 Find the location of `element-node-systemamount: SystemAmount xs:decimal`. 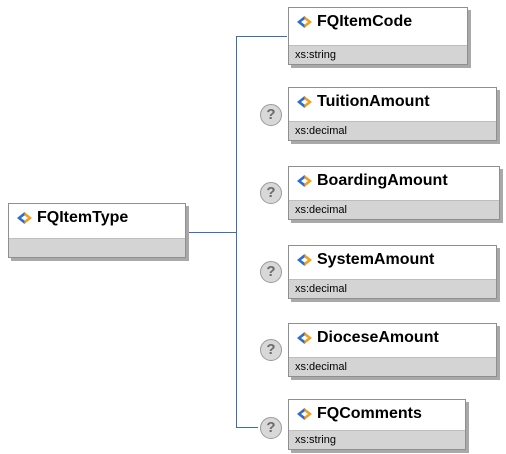

element-node-systemamount: SystemAmount xs:decimal is located at coordinates (392, 272).